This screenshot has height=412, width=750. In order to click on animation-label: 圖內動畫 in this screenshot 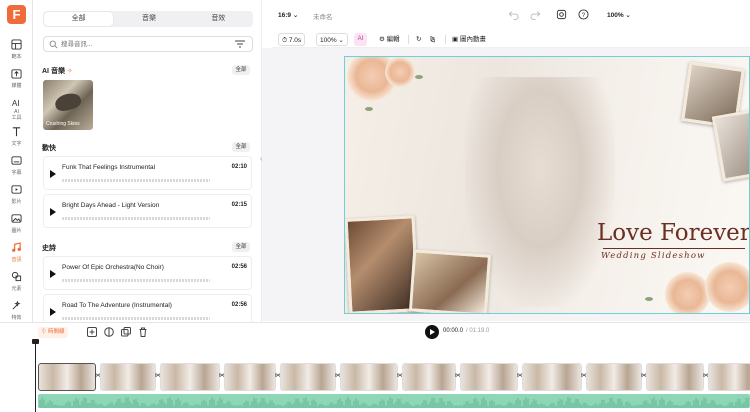, I will do `click(472, 39)`.